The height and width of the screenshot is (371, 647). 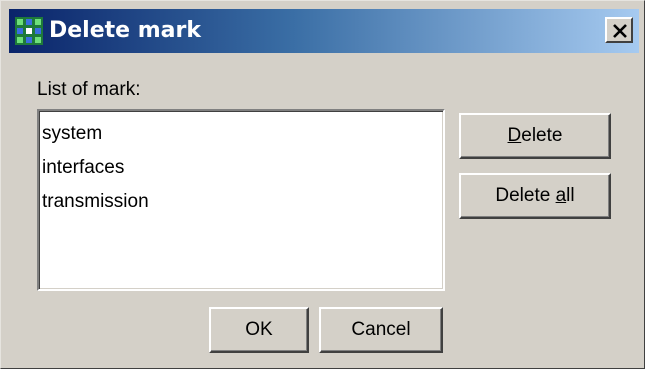 What do you see at coordinates (89, 89) in the screenshot?
I see `list-label: List of mark:` at bounding box center [89, 89].